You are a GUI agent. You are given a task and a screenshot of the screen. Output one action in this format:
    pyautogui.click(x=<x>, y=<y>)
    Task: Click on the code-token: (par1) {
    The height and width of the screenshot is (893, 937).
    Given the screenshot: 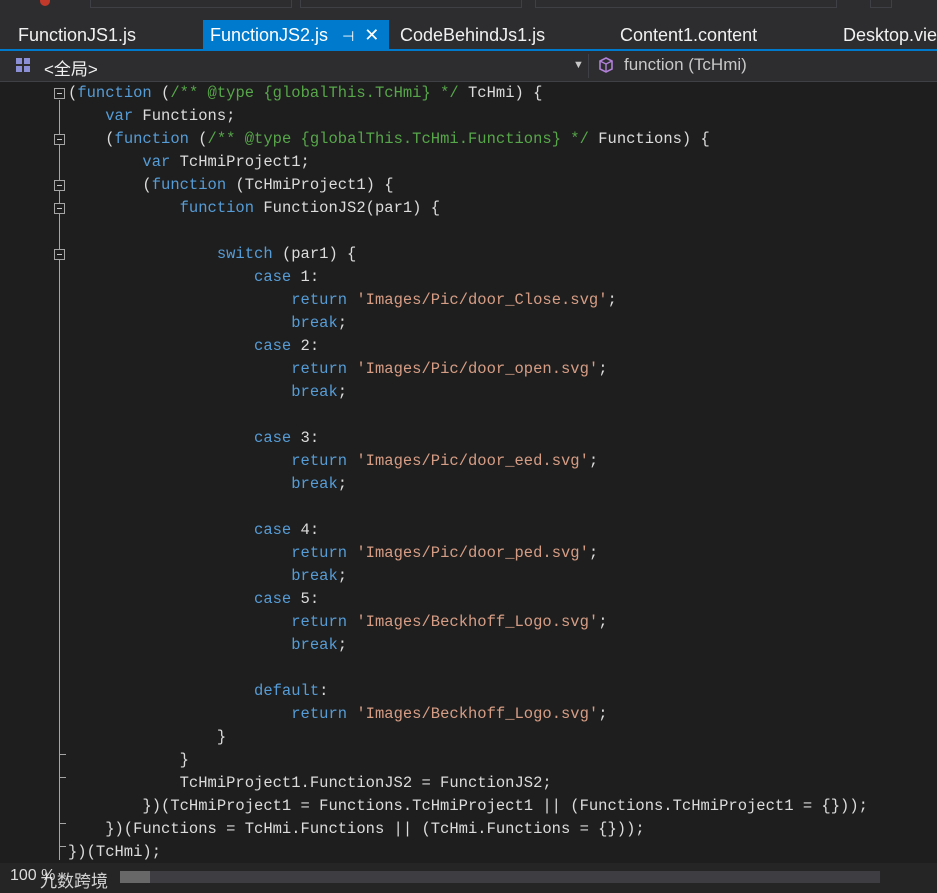 What is the action you would take?
    pyautogui.click(x=314, y=254)
    